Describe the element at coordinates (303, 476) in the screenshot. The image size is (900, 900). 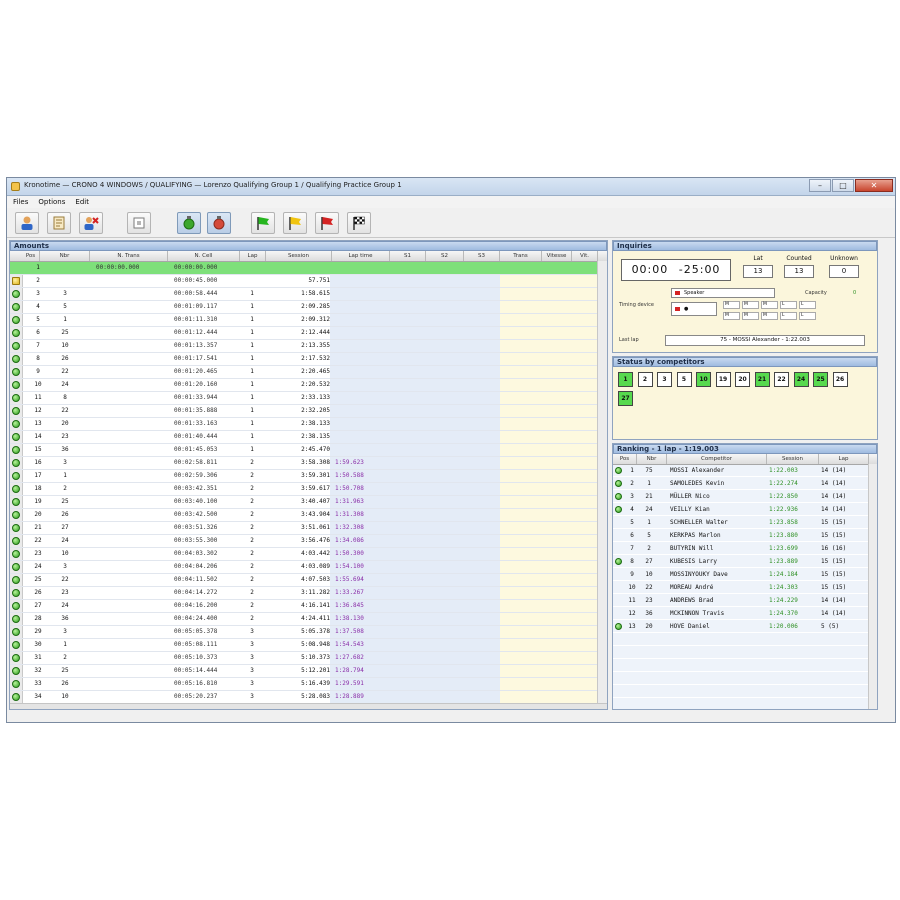
I see `passing-row: 17 1 00:02:59.306 2 3:59.301 1:50.588` at that location.